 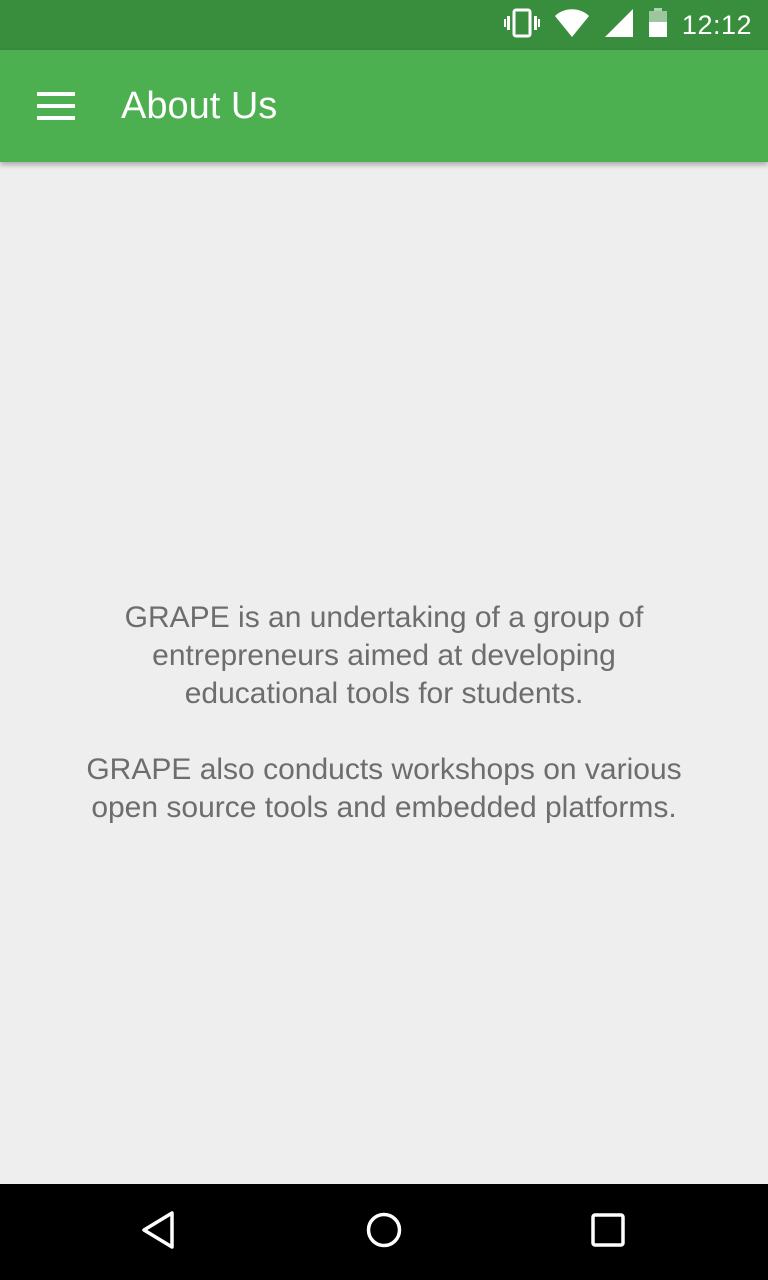 I want to click on home-button, so click(x=384, y=1232).